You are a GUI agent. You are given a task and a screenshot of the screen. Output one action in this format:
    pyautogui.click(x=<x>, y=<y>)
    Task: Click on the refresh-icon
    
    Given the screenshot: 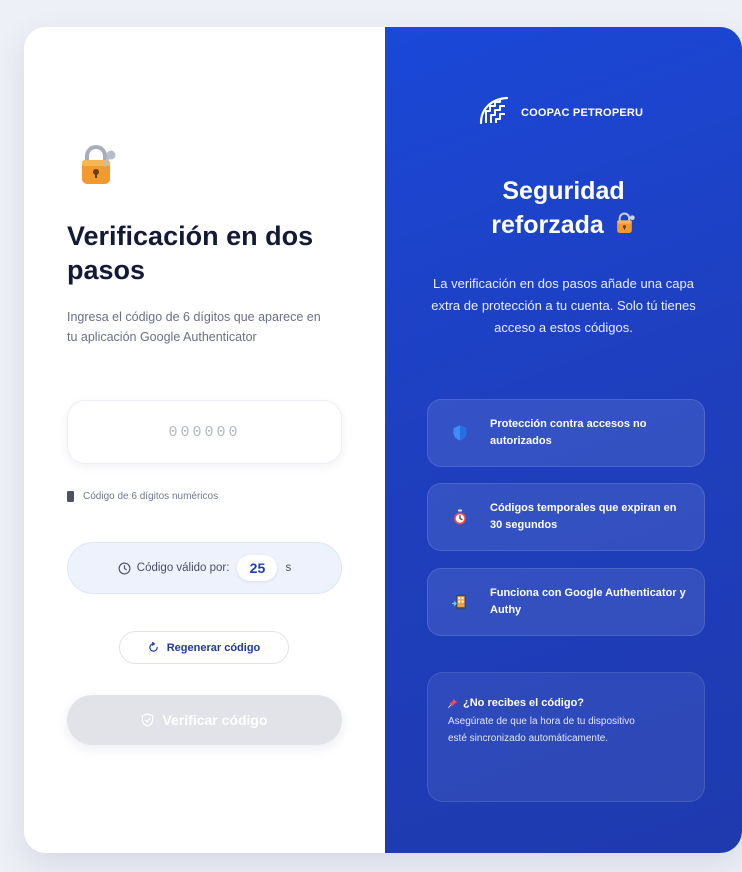 What is the action you would take?
    pyautogui.click(x=153, y=647)
    